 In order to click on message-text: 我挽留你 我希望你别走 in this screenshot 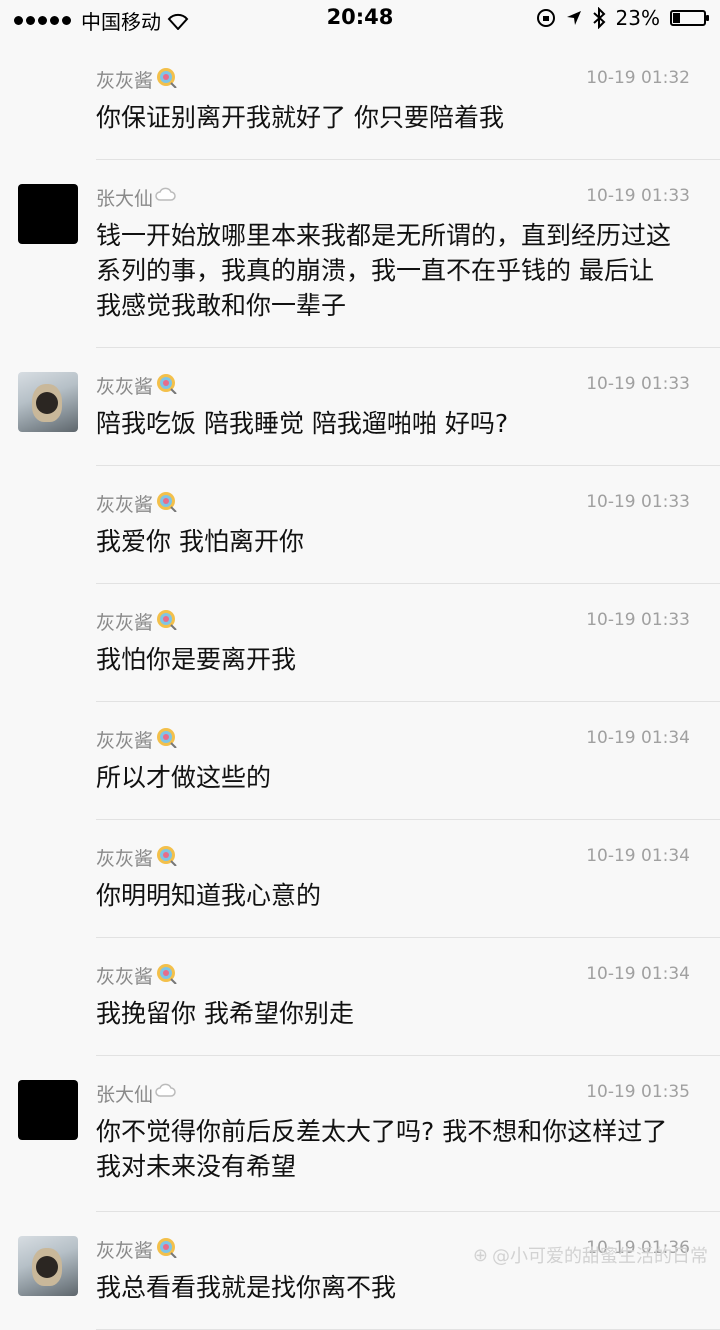, I will do `click(225, 1013)`.